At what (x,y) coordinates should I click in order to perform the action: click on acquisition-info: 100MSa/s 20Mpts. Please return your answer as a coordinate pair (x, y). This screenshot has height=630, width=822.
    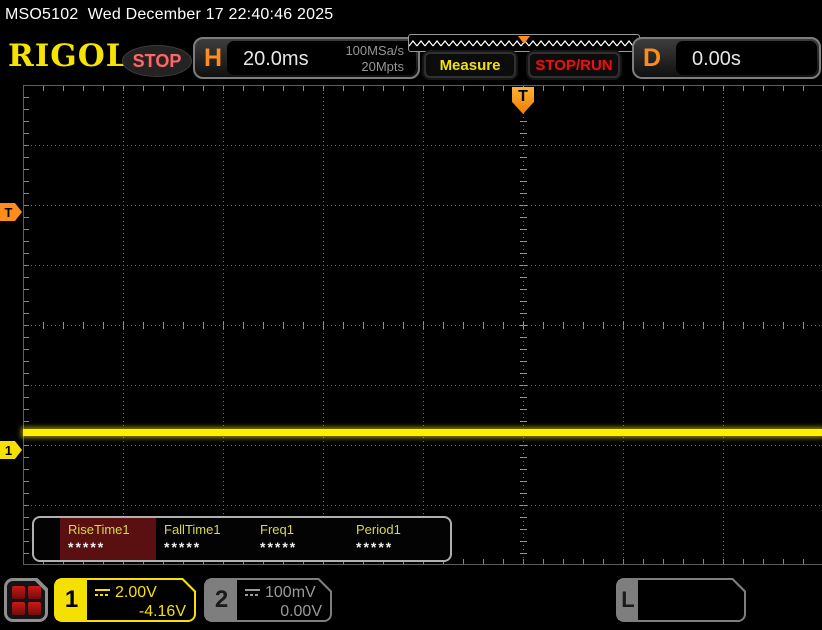
    Looking at the image, I should click on (374, 59).